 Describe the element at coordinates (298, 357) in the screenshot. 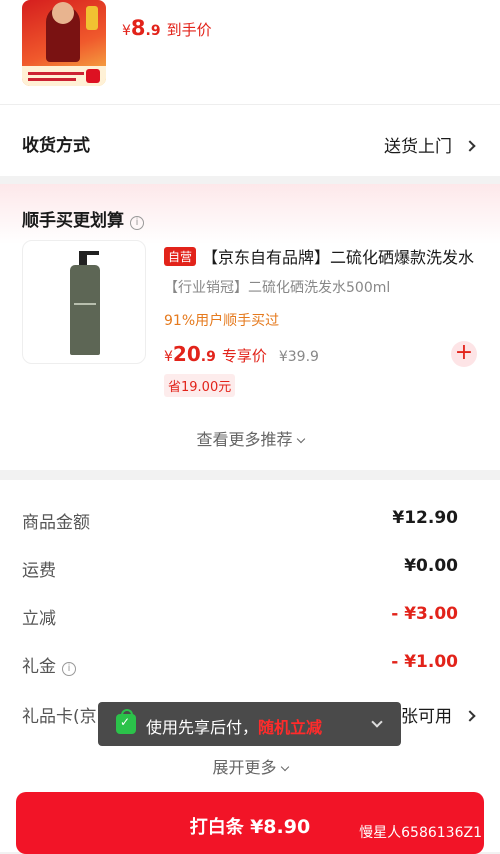

I see `original-price: ¥39.9` at that location.